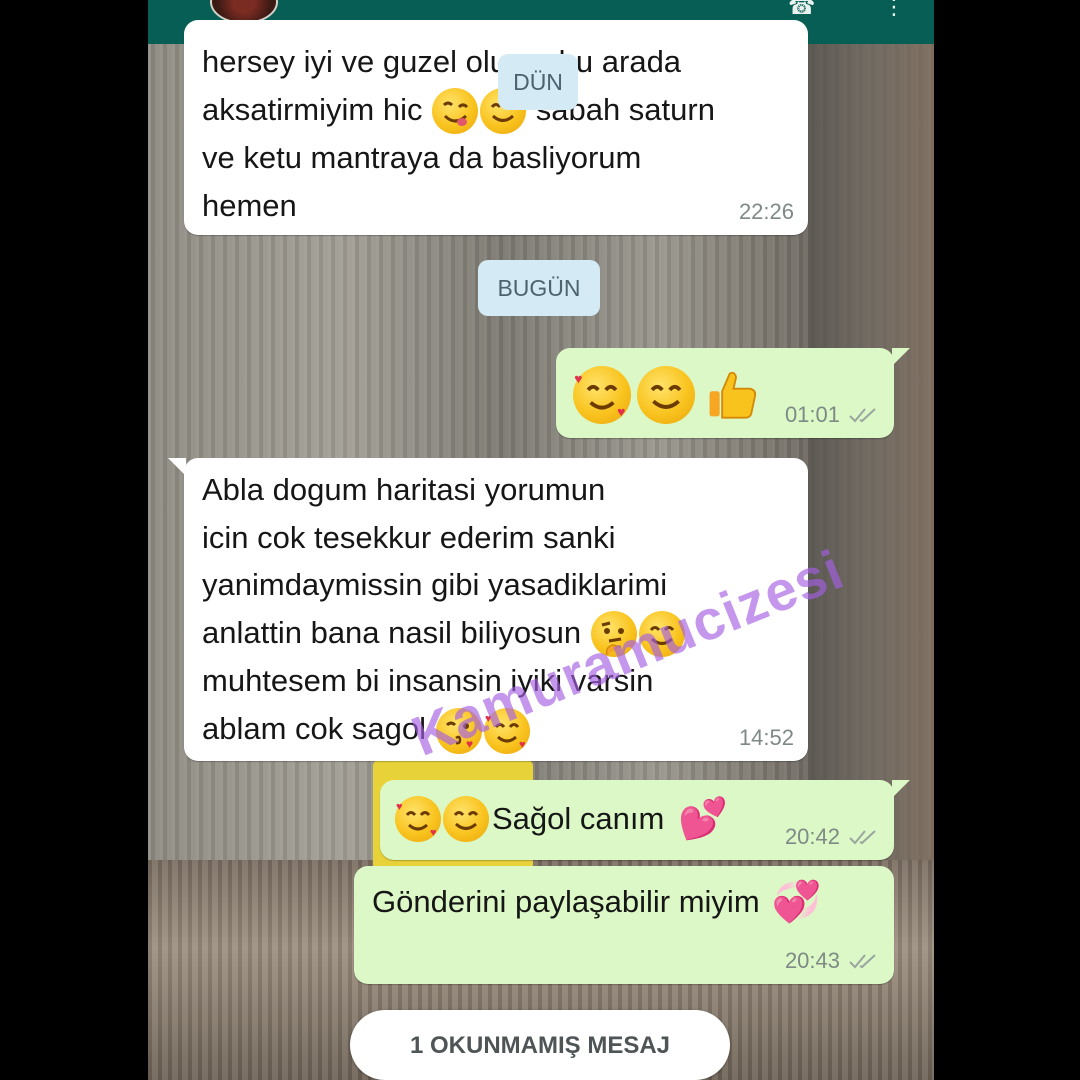 The height and width of the screenshot is (1080, 1080). I want to click on message-line: yanimdaymissin gibi yasadiklarimi, so click(435, 584).